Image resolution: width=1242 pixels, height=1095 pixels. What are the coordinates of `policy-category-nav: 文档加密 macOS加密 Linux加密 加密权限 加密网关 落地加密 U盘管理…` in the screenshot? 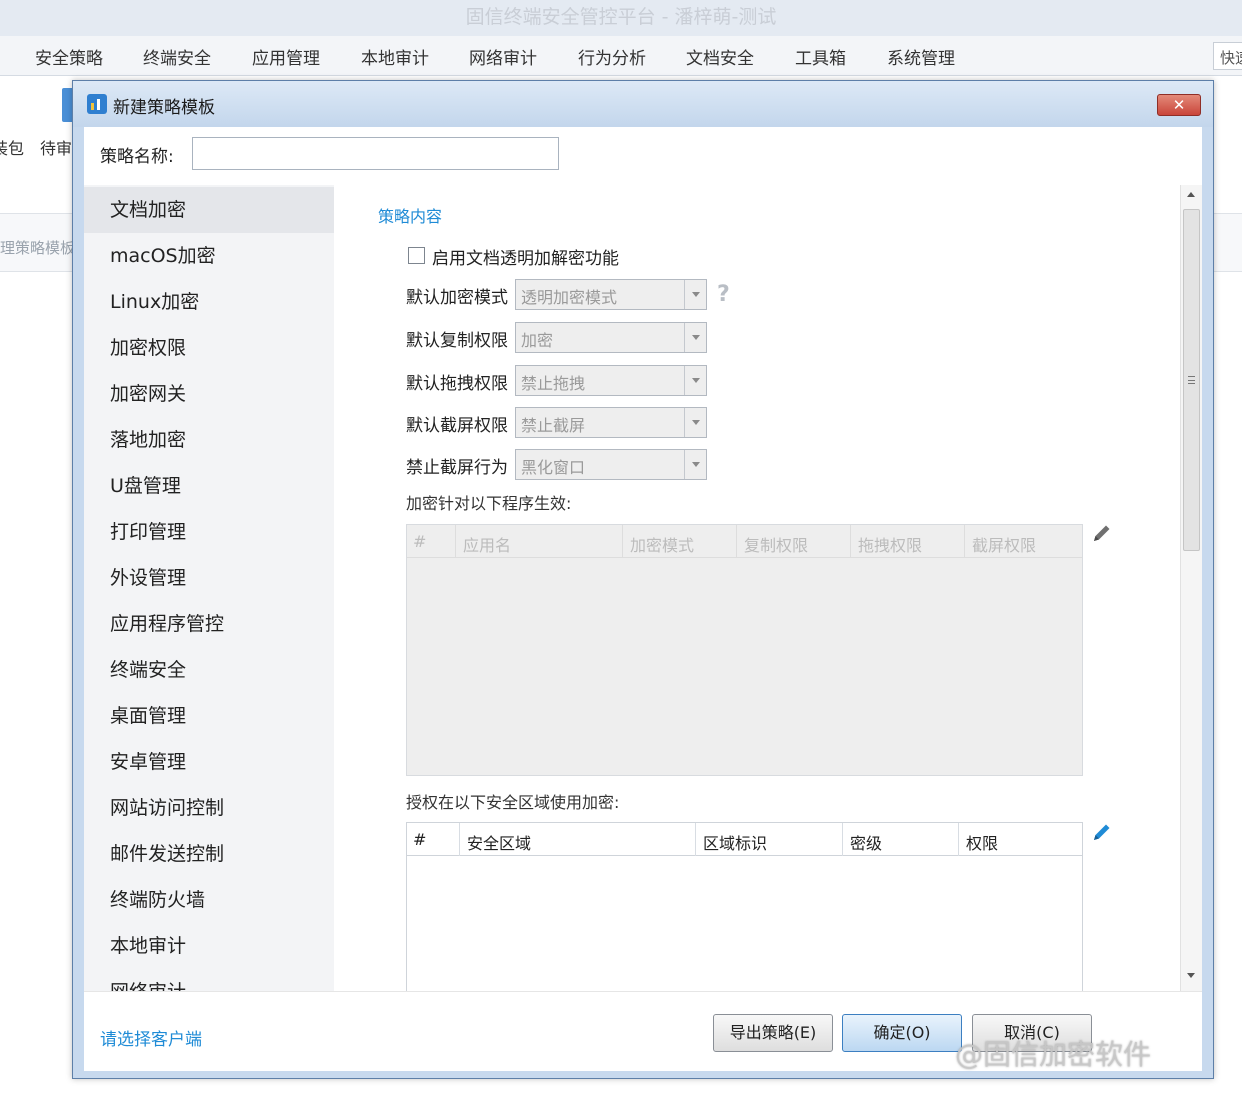 It's located at (209, 588).